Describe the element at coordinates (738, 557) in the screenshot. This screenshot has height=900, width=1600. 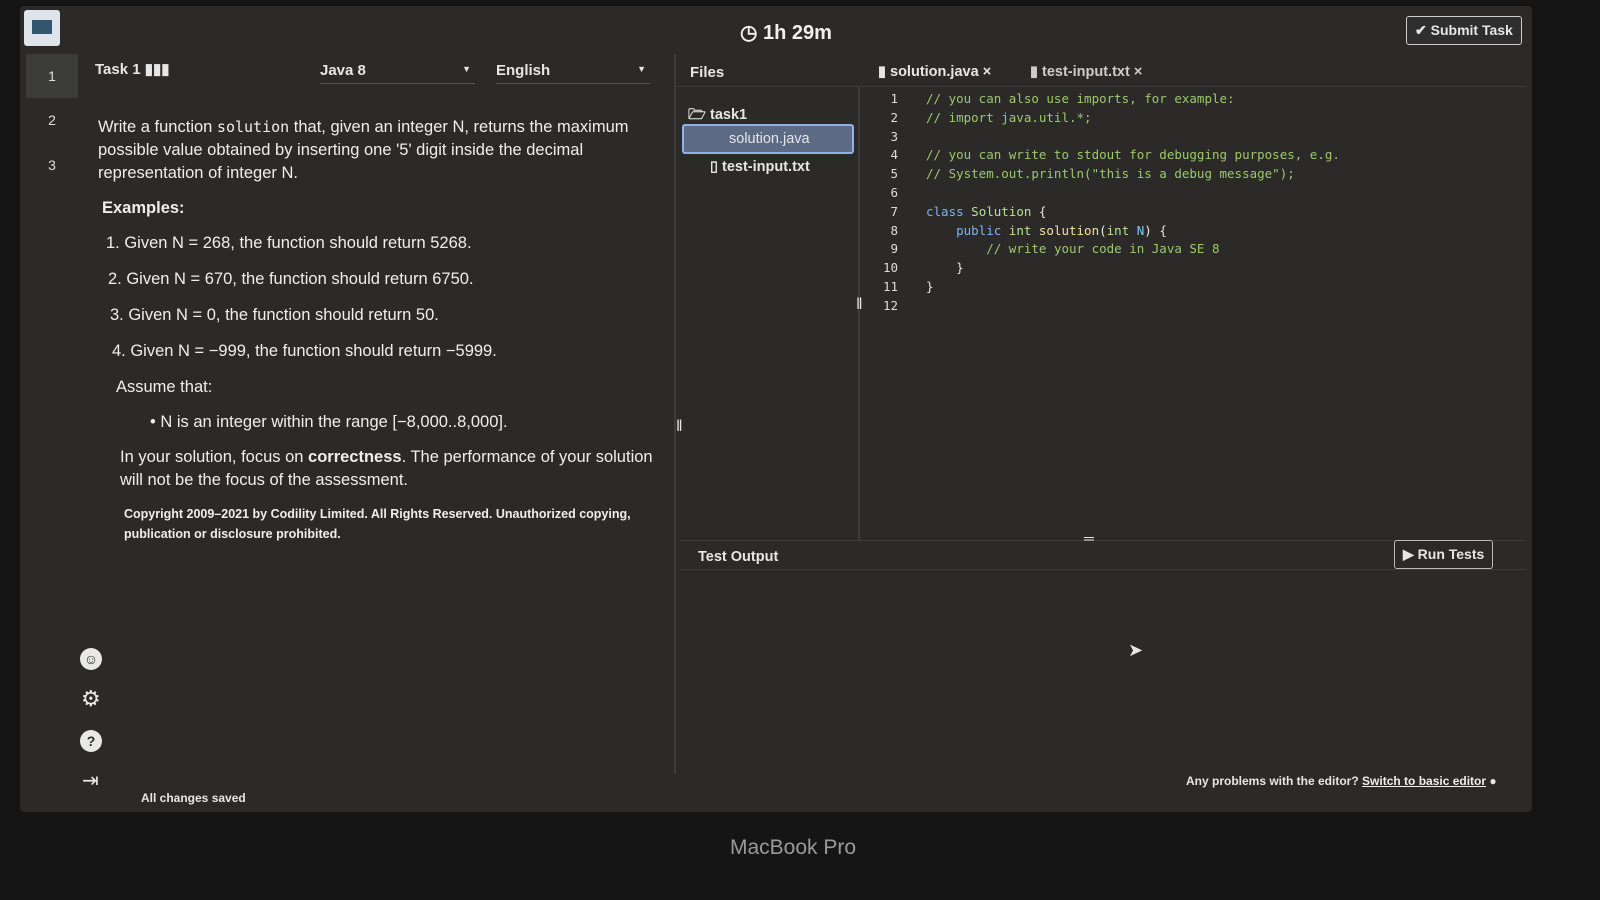
I see `test-output-title: Test Output` at that location.